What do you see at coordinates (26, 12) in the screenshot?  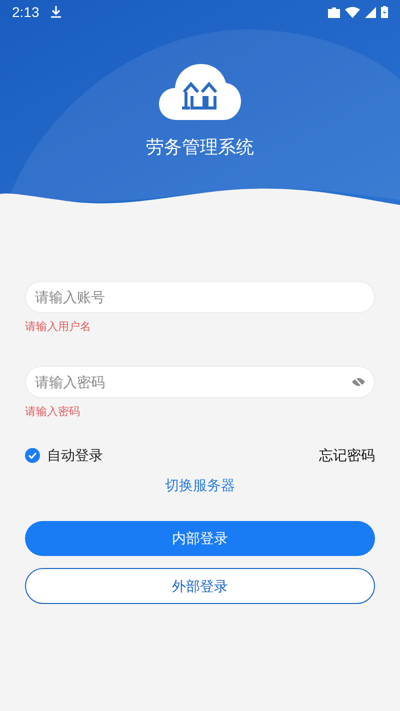 I see `status-time: 2:13` at bounding box center [26, 12].